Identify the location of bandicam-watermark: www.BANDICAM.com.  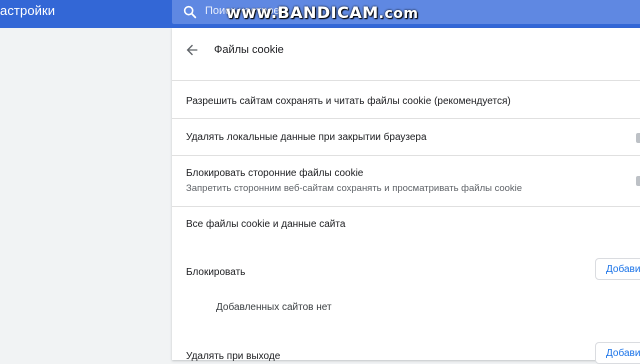
(322, 12).